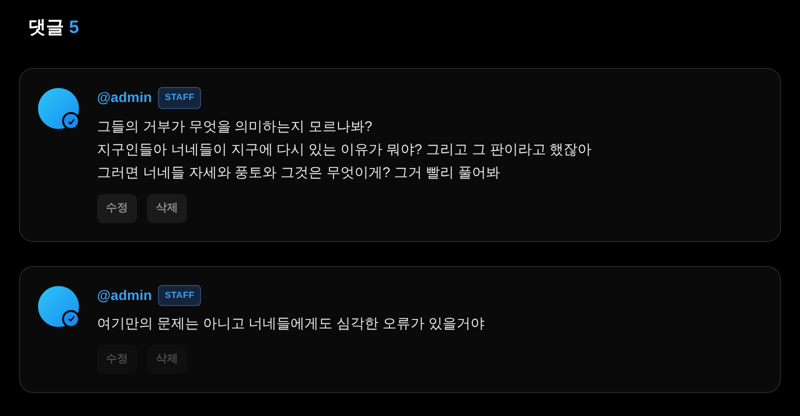 This screenshot has width=800, height=416. What do you see at coordinates (299, 172) in the screenshot?
I see `comment-text: 그러면 너네들 자세와 풍토와 그것은 무엇이게? 그거 빨리 풀어봐` at bounding box center [299, 172].